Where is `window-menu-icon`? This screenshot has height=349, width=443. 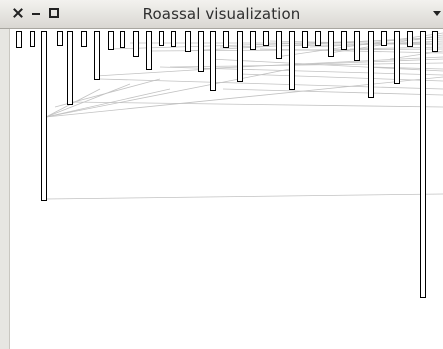
window-menu-icon is located at coordinates (437, 13).